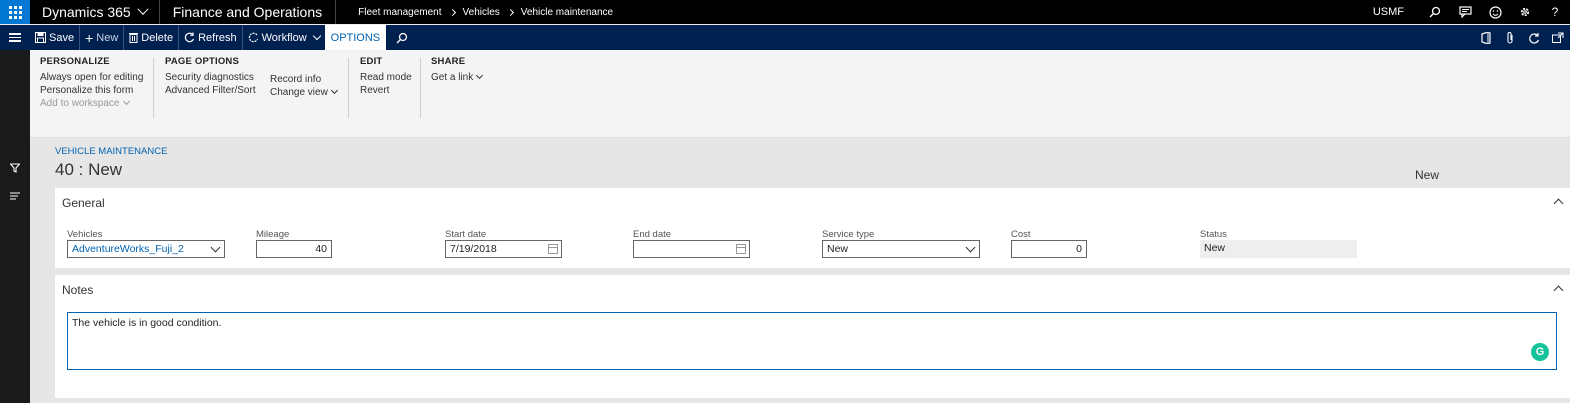 The width and height of the screenshot is (1570, 403). What do you see at coordinates (77, 290) in the screenshot?
I see `fasttab-notes-header: Notes` at bounding box center [77, 290].